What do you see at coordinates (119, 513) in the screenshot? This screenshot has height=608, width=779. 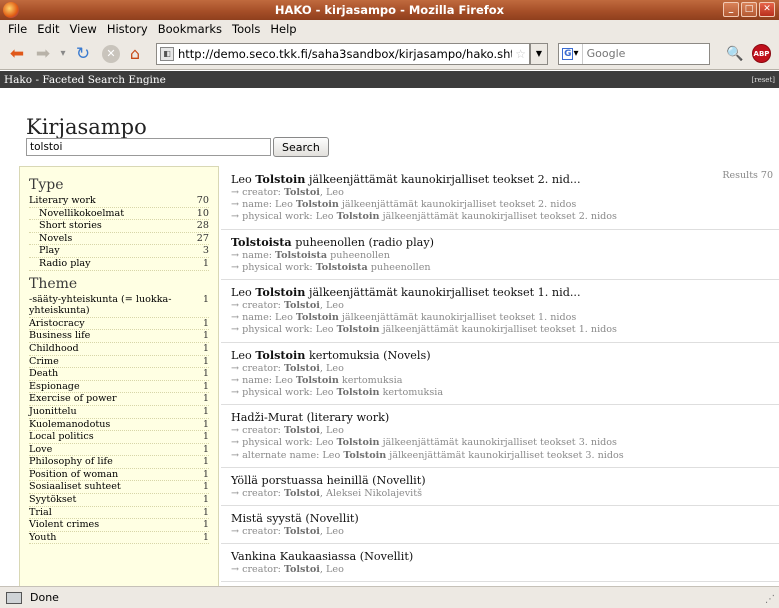 I see `facet-item: Trial 1` at bounding box center [119, 513].